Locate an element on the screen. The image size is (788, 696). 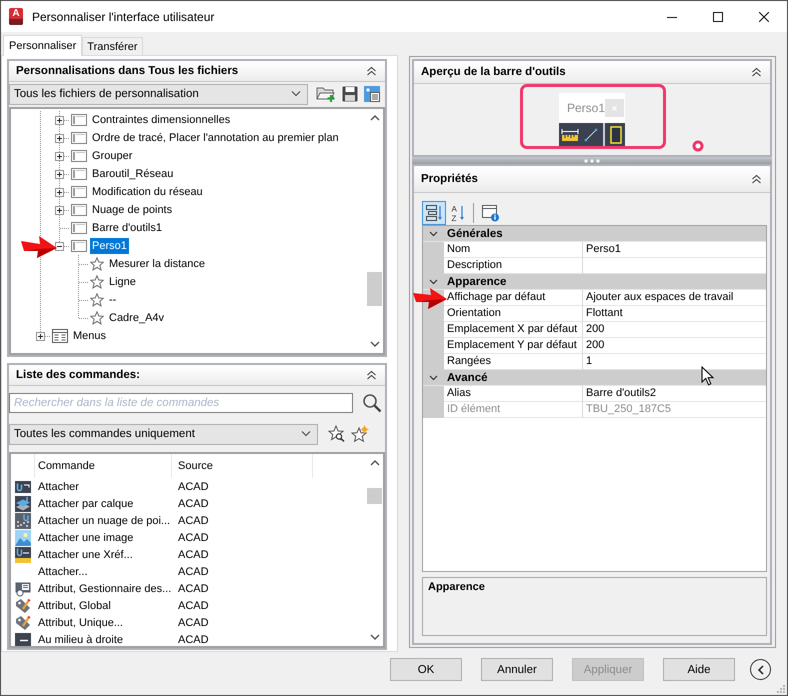
tree-item: Cadre_A4v is located at coordinates (136, 318).